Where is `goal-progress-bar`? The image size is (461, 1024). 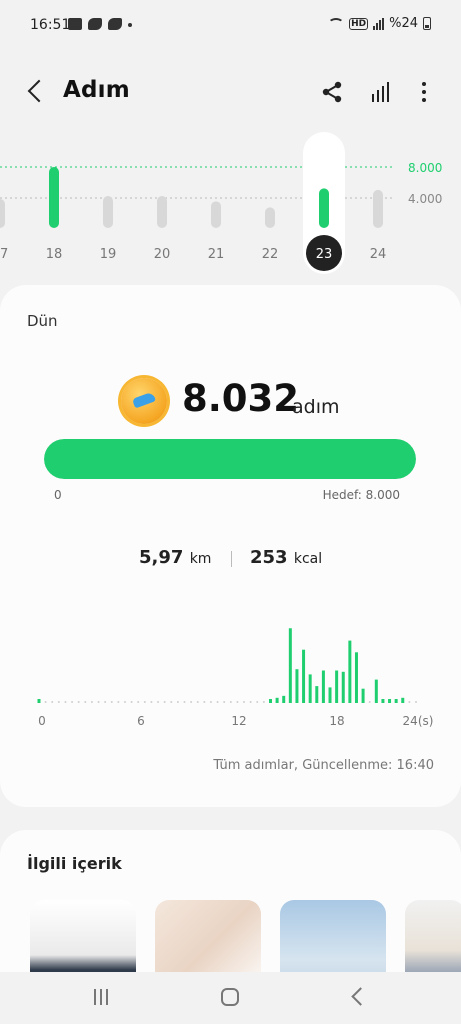
goal-progress-bar is located at coordinates (230, 459).